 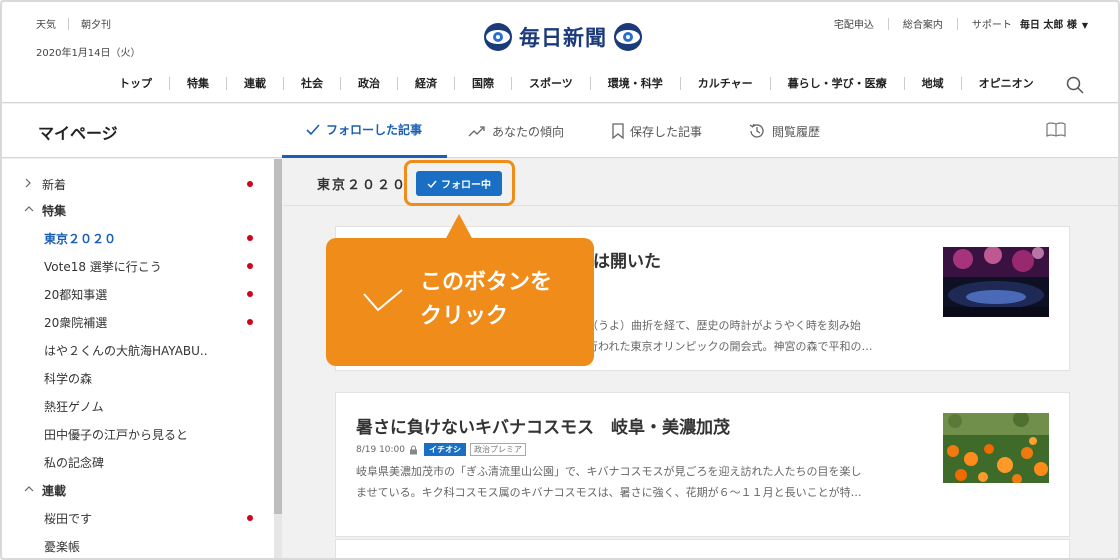 I want to click on sidebar-scrollbar, so click(x=278, y=358).